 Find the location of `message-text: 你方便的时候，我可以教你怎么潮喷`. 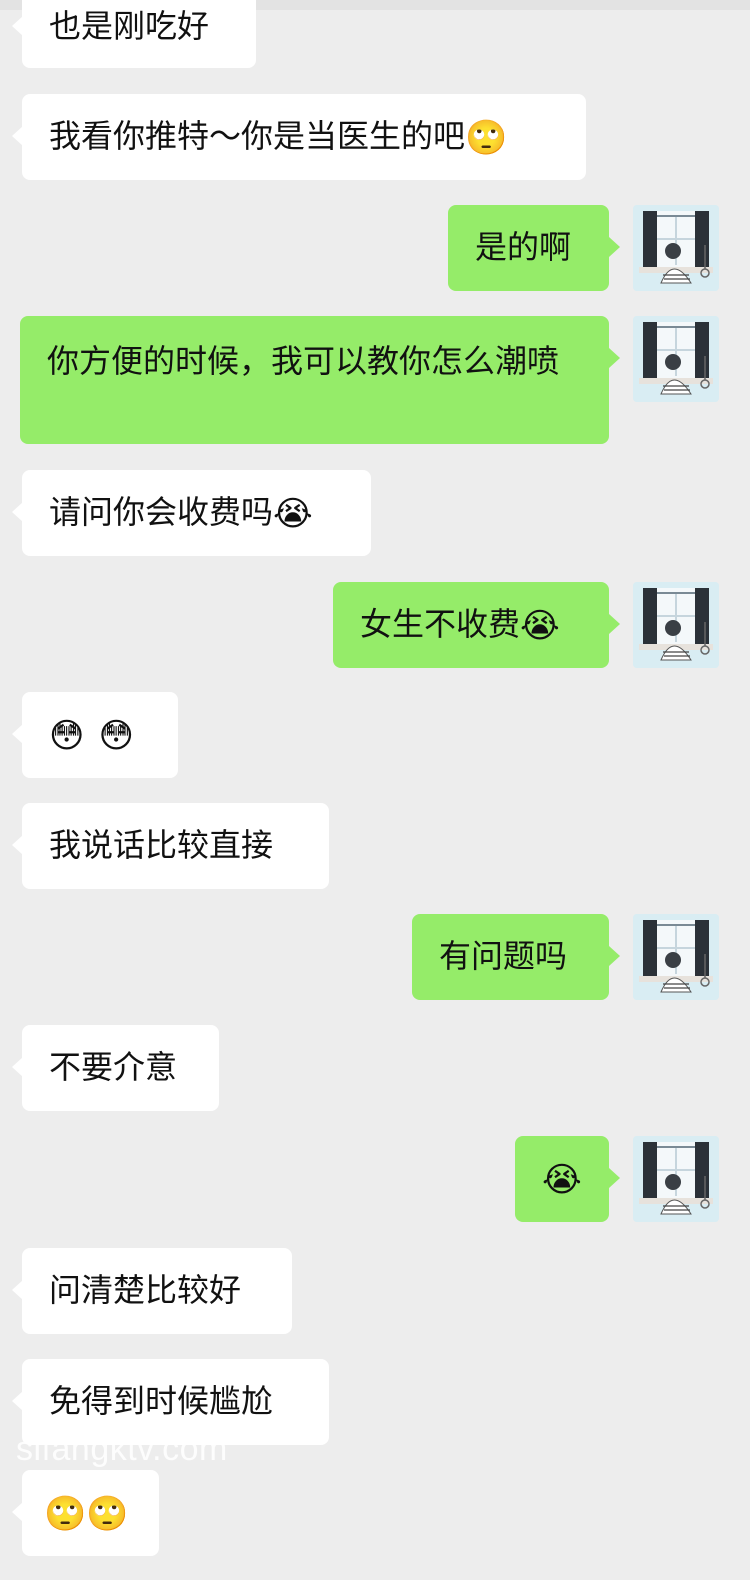

message-text: 你方便的时候，我可以教你怎么潮喷 is located at coordinates (303, 361).